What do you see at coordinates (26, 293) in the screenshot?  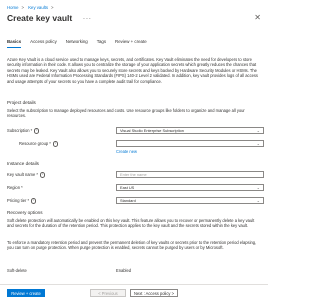 I see `review-create-button: Review + create` at bounding box center [26, 293].